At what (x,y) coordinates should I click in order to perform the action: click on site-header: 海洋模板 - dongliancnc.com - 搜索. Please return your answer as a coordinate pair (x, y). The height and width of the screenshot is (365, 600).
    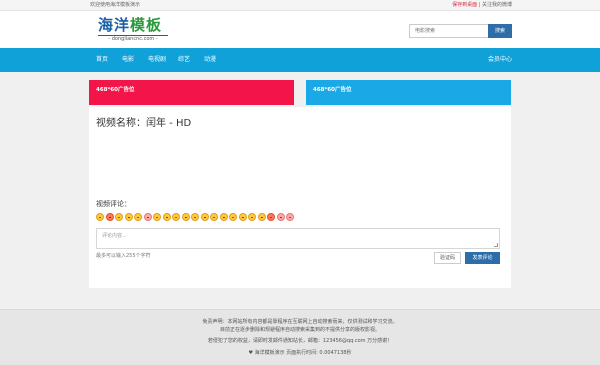
    Looking at the image, I should click on (300, 29).